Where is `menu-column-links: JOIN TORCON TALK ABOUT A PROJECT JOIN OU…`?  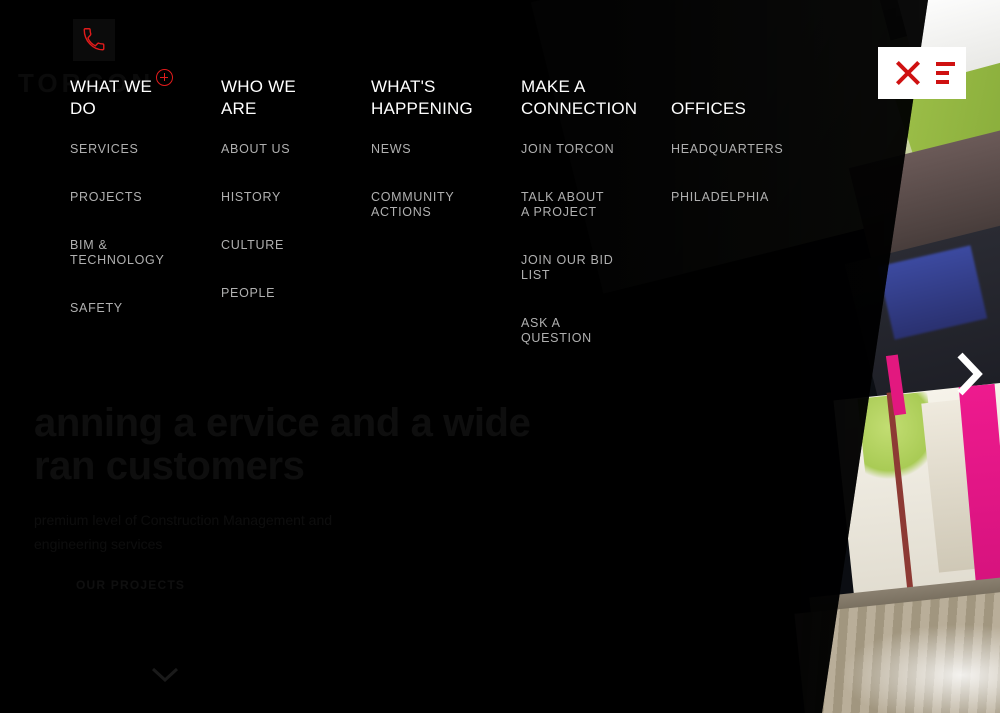
menu-column-links: JOIN TORCON TALK ABOUT A PROJECT JOIN OU… is located at coordinates (593, 244).